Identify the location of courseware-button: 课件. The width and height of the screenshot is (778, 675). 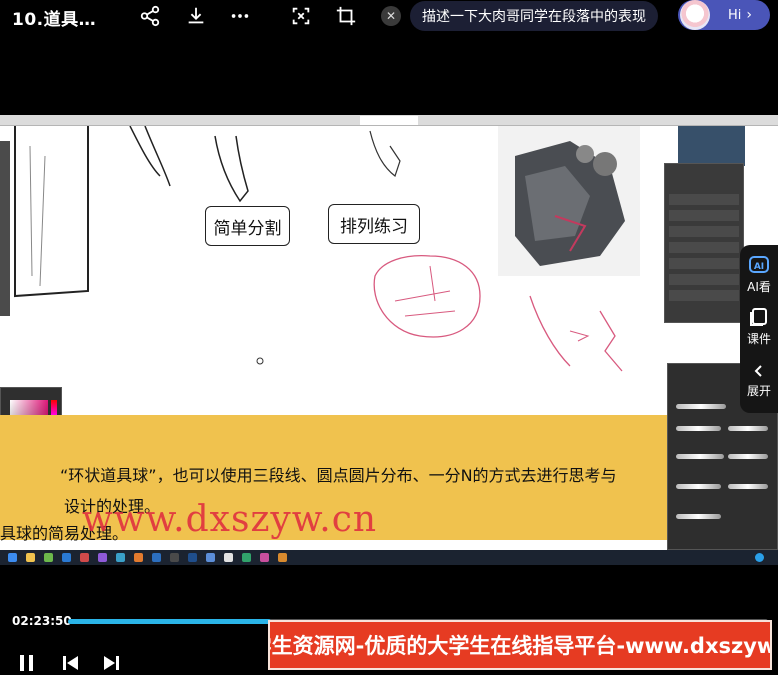
(759, 327).